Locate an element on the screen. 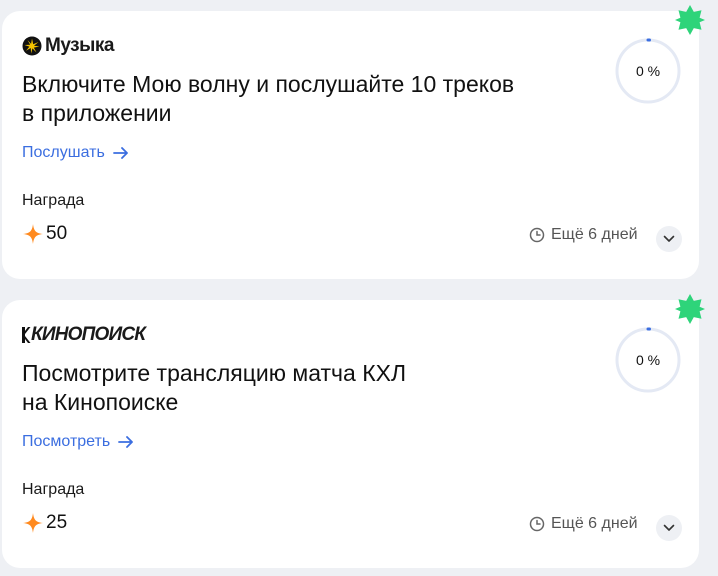 This screenshot has height=576, width=718. task-title-line: на Кинопоиске is located at coordinates (100, 402).